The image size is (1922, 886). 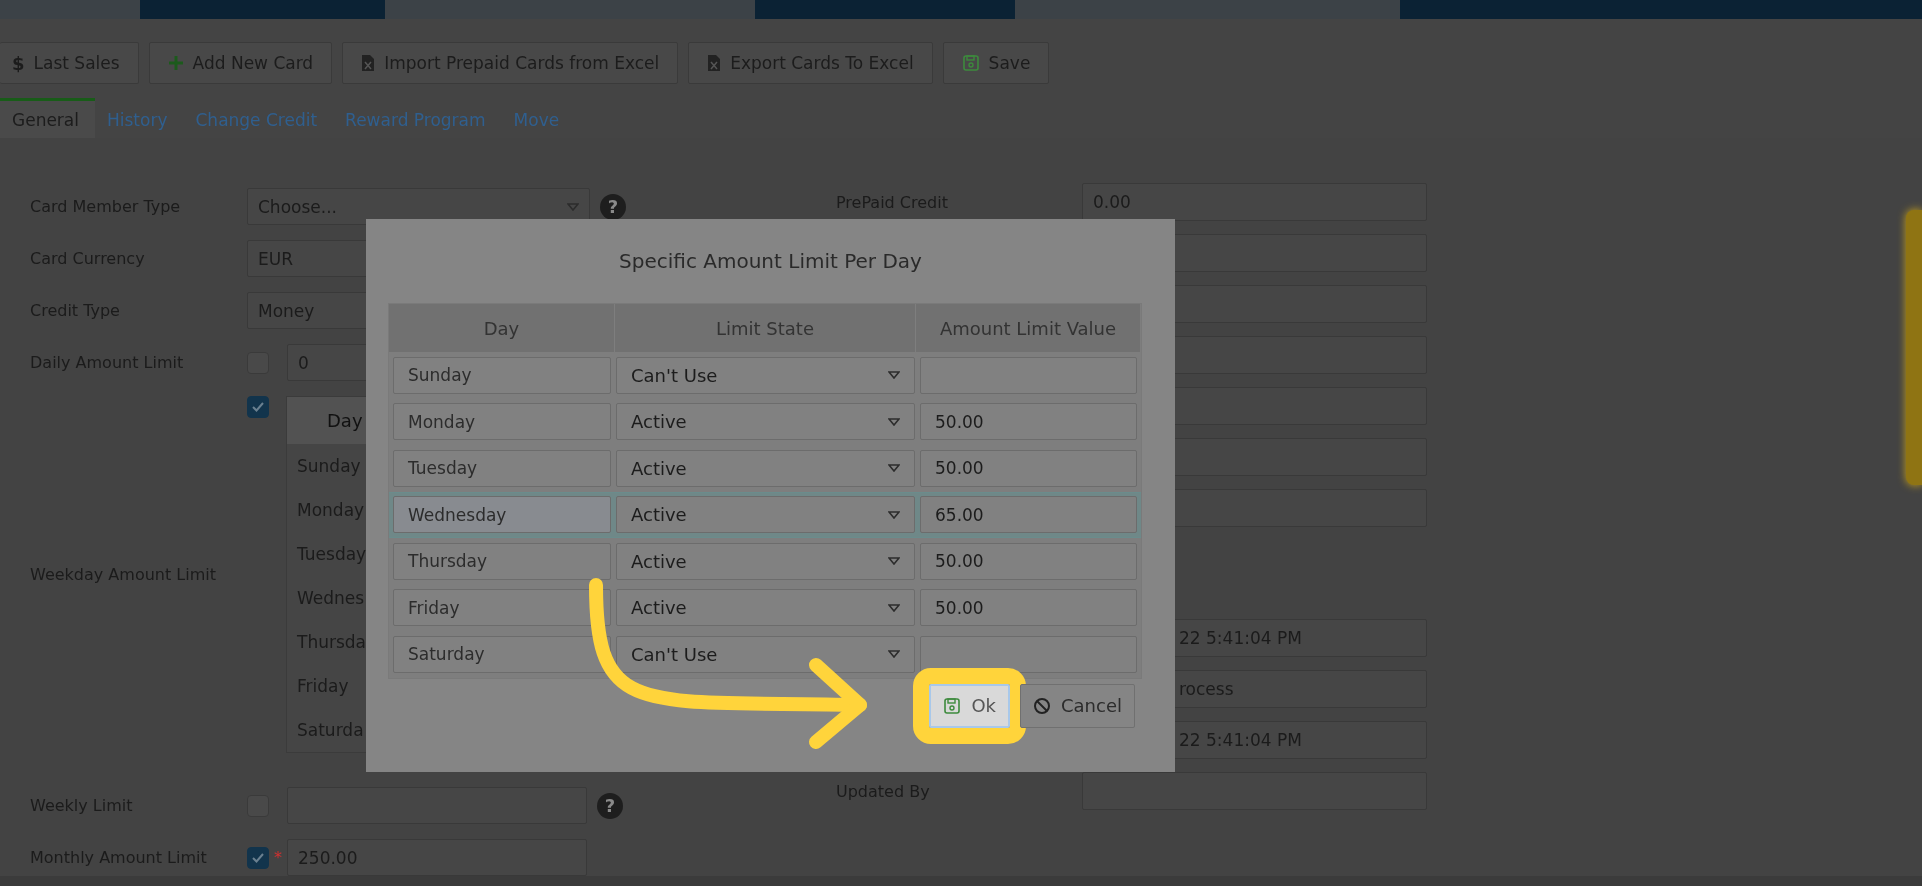 What do you see at coordinates (1028, 328) in the screenshot?
I see `column-header: Amount Limit Value` at bounding box center [1028, 328].